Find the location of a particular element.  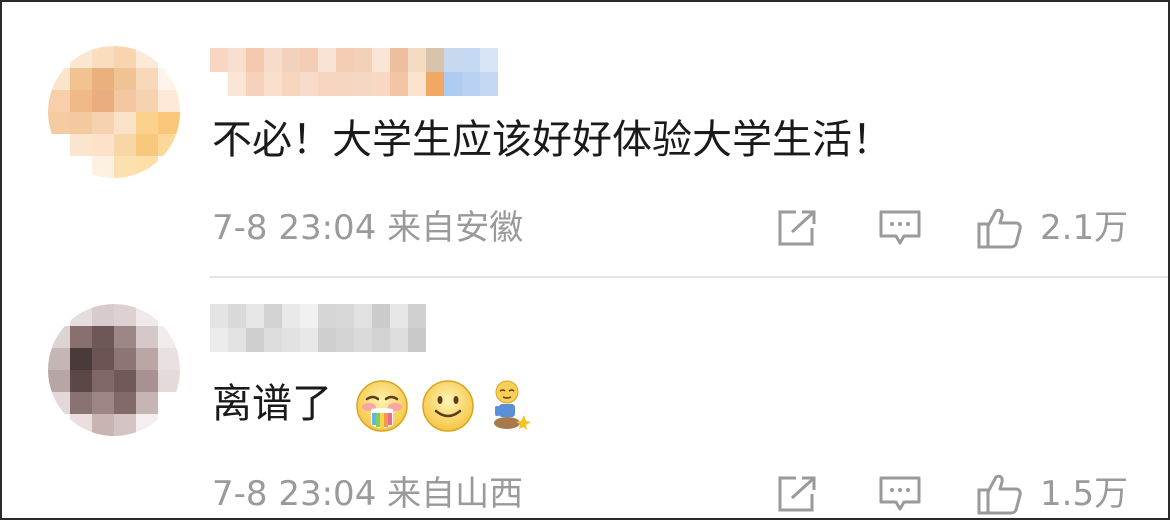

comment-meta: 7-8 23:04 来自安徽 2.1万 is located at coordinates (671, 228).